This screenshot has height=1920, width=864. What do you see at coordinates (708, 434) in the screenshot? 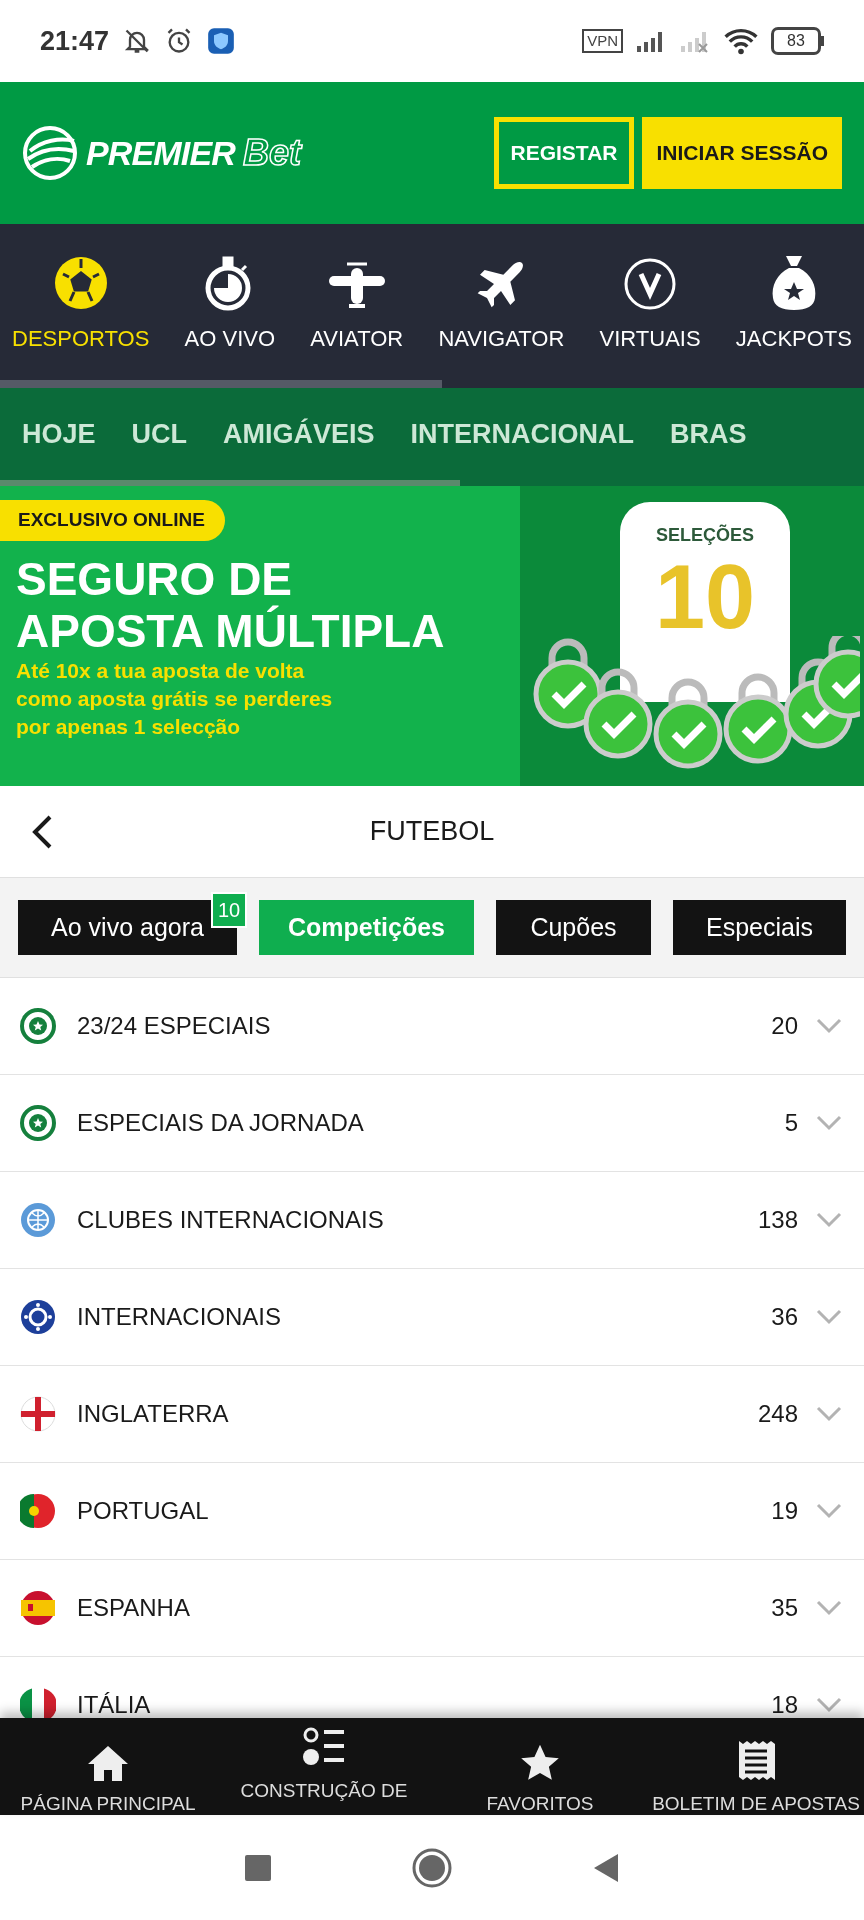
I see `category-tab: BRAS` at bounding box center [708, 434].